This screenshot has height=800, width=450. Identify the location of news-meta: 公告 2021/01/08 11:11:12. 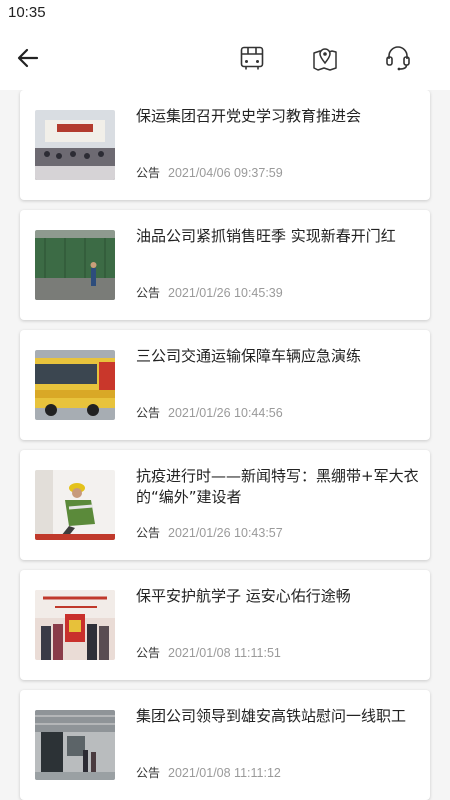
(208, 772).